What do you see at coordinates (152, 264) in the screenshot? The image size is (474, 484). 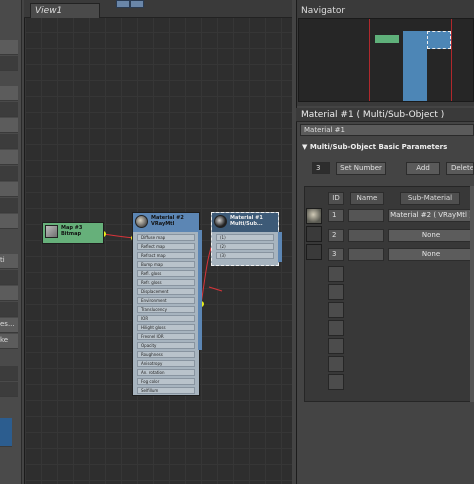 I see `node-slot-label: Bump map` at bounding box center [152, 264].